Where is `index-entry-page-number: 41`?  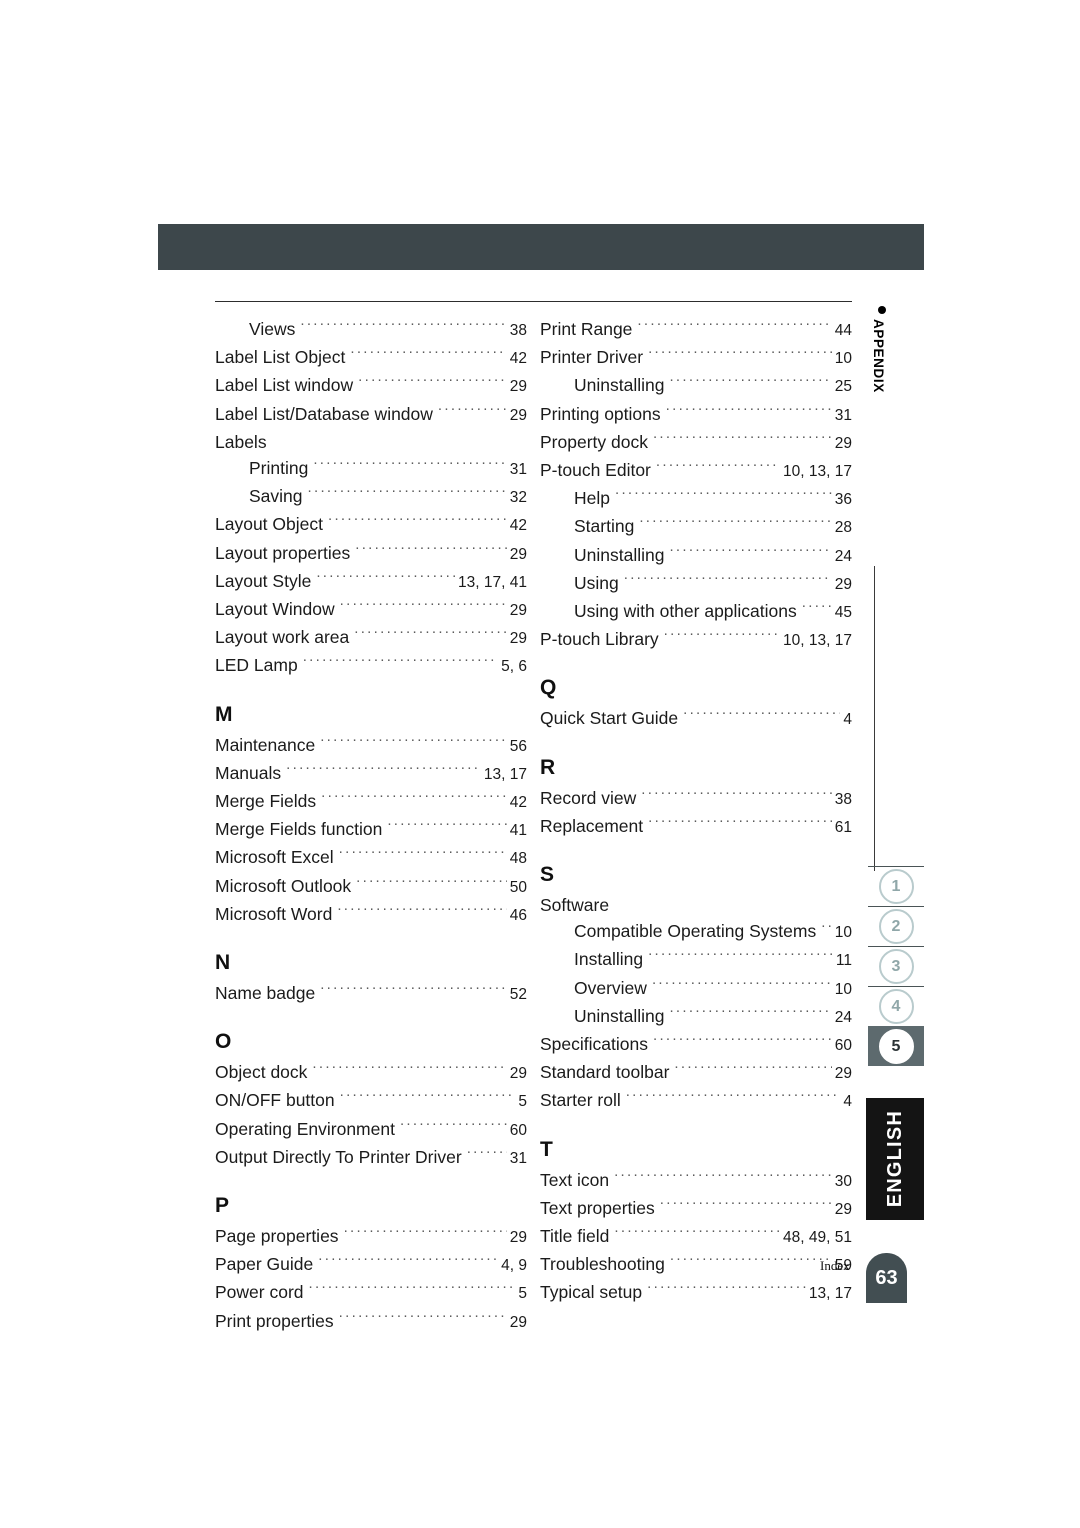 index-entry-page-number: 41 is located at coordinates (518, 831).